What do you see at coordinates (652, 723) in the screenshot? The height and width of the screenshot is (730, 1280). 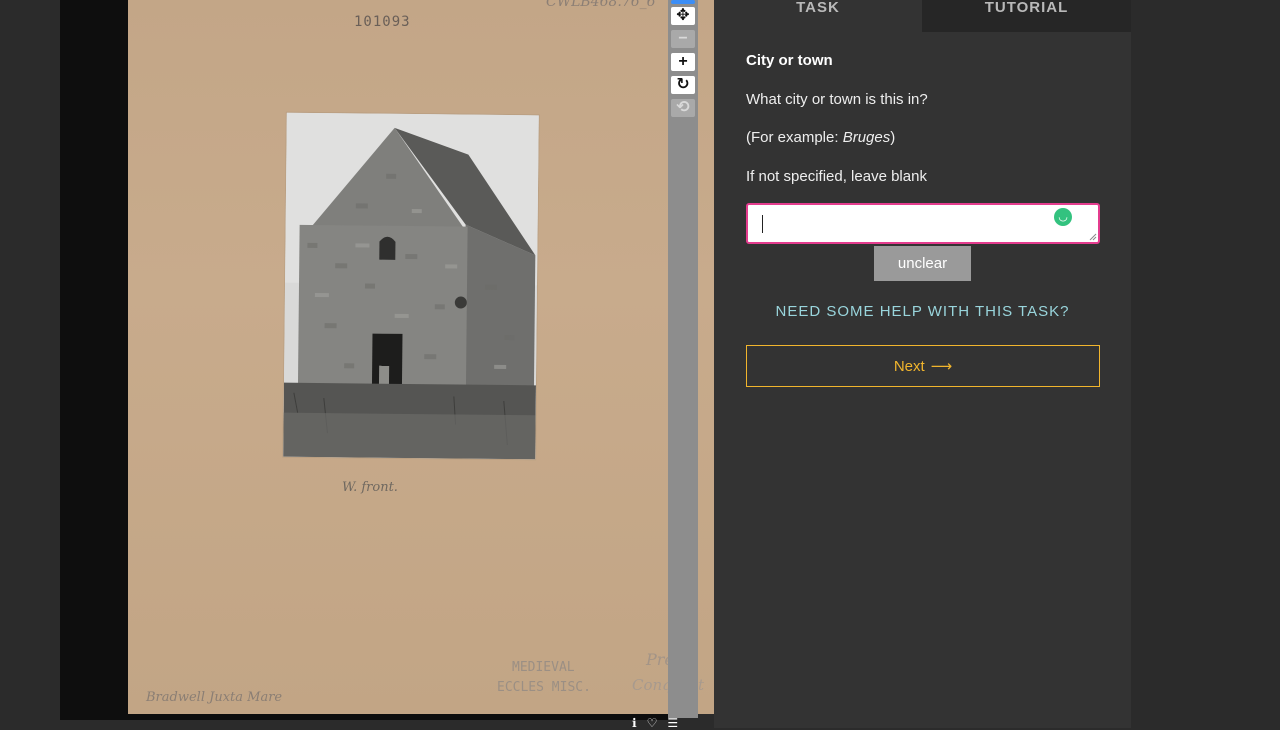 I see `favorite-icon: ♡` at bounding box center [652, 723].